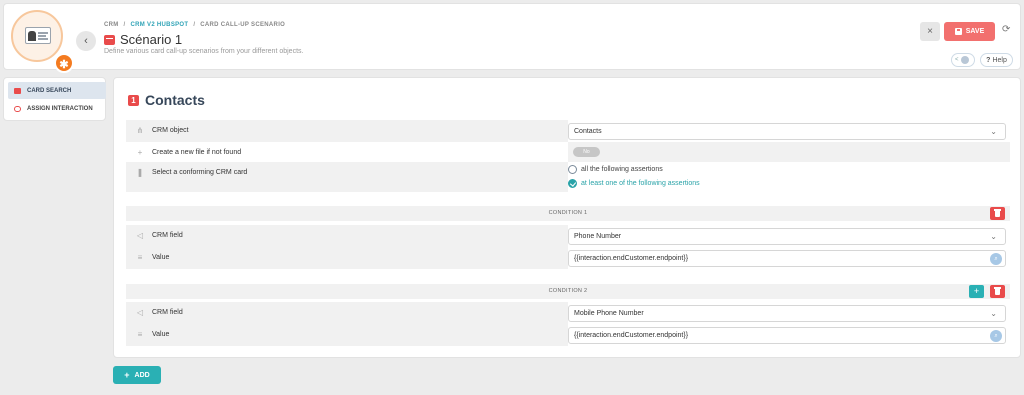  Describe the element at coordinates (111, 25) in the screenshot. I see `breadcrumb-crm: CRM` at that location.